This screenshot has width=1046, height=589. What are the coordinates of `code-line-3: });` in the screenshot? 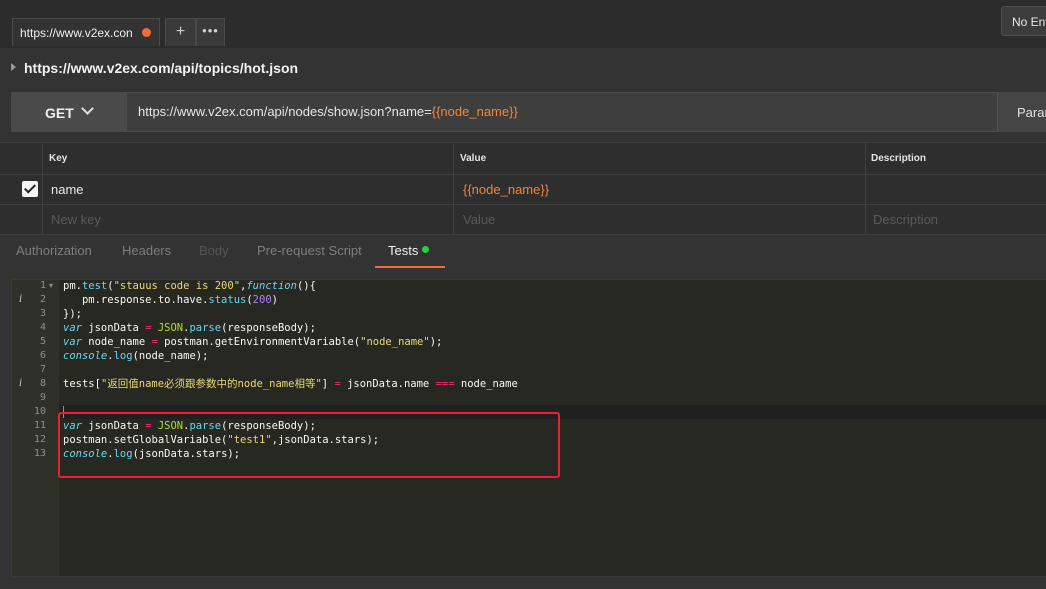 It's located at (72, 314).